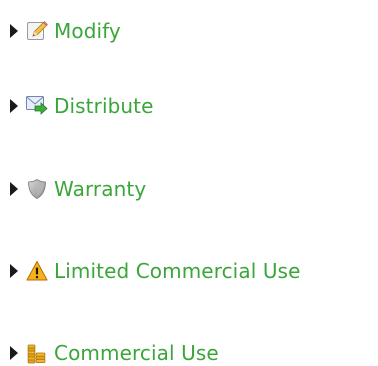  What do you see at coordinates (104, 106) in the screenshot?
I see `list-item-label: Distribute` at bounding box center [104, 106].